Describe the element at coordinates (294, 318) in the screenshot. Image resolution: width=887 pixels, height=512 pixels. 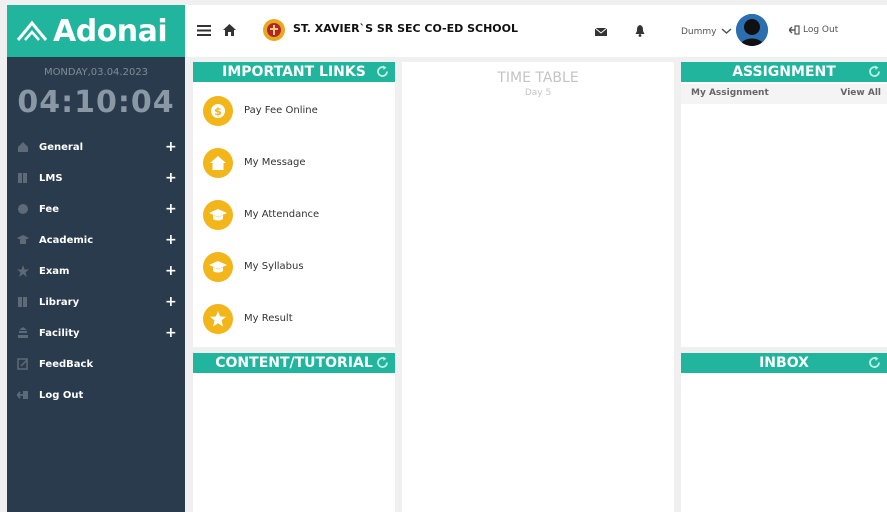
I see `link-my-result: My Result` at that location.